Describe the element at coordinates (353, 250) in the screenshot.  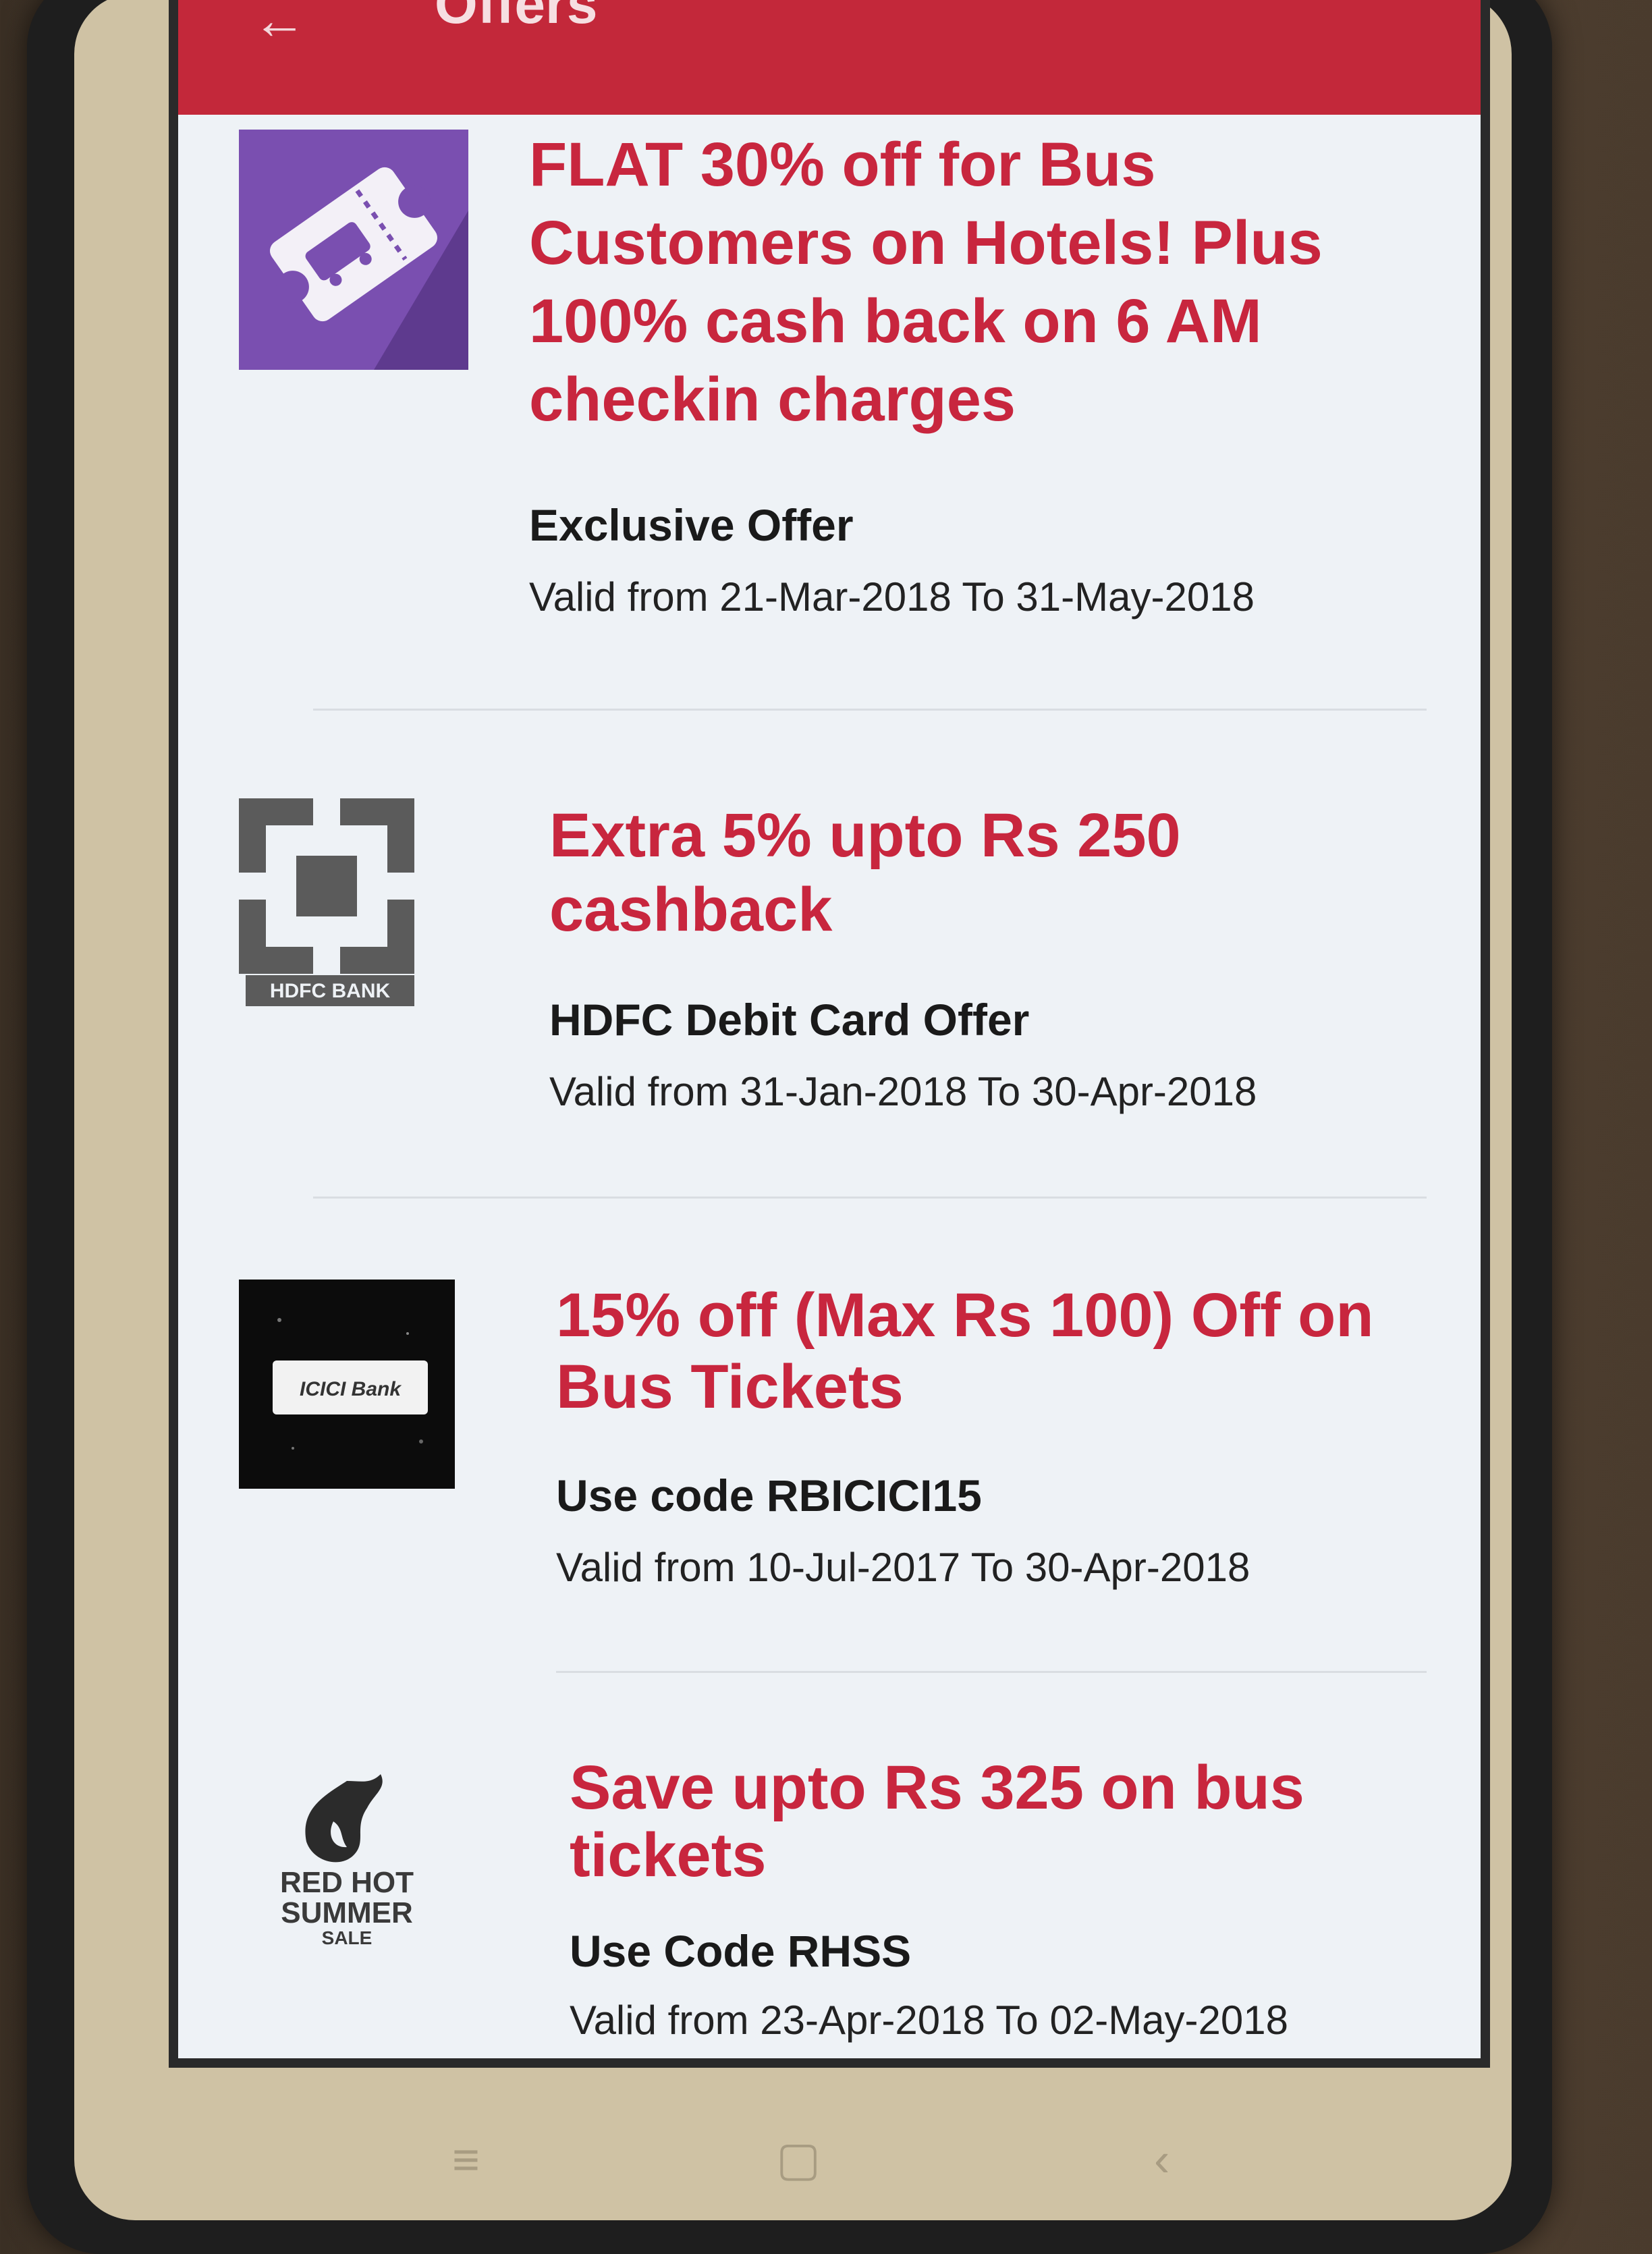
I see `bus-ticket-icon` at that location.